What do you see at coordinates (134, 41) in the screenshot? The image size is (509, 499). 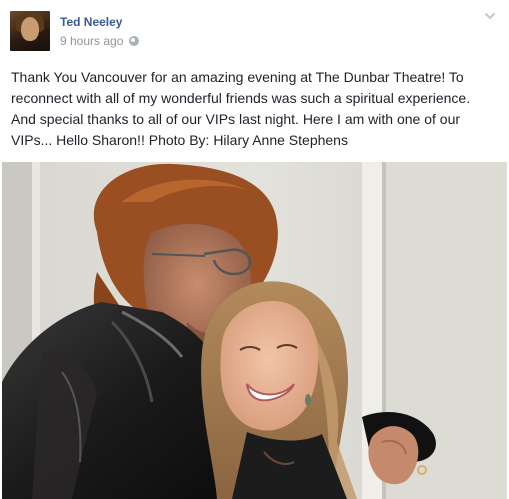 I see `globe-icon` at bounding box center [134, 41].